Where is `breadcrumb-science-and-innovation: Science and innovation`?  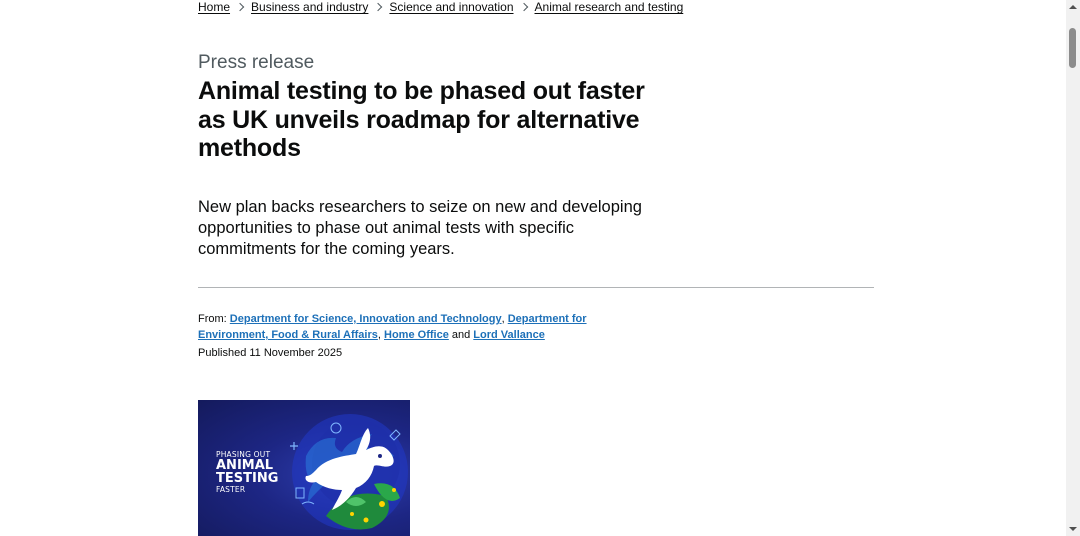 breadcrumb-science-and-innovation: Science and innovation is located at coordinates (451, 7).